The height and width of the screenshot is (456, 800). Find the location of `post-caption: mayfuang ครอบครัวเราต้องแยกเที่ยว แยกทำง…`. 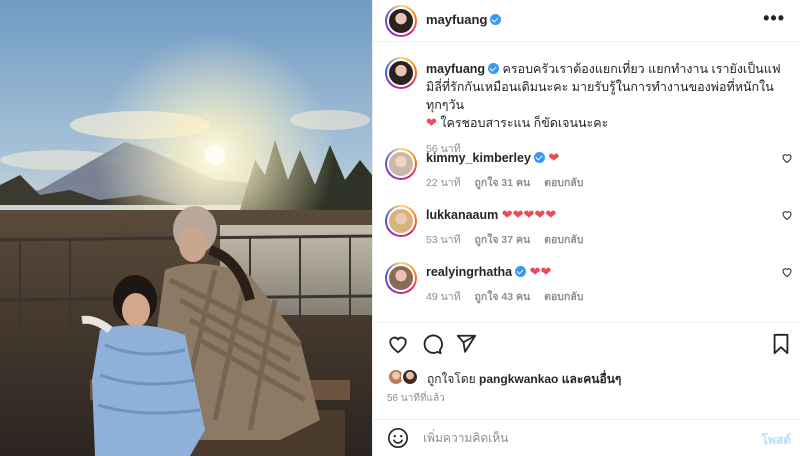

post-caption: mayfuang ครอบครัวเราต้องแยกเที่ยว แยกทำง… is located at coordinates (606, 109).